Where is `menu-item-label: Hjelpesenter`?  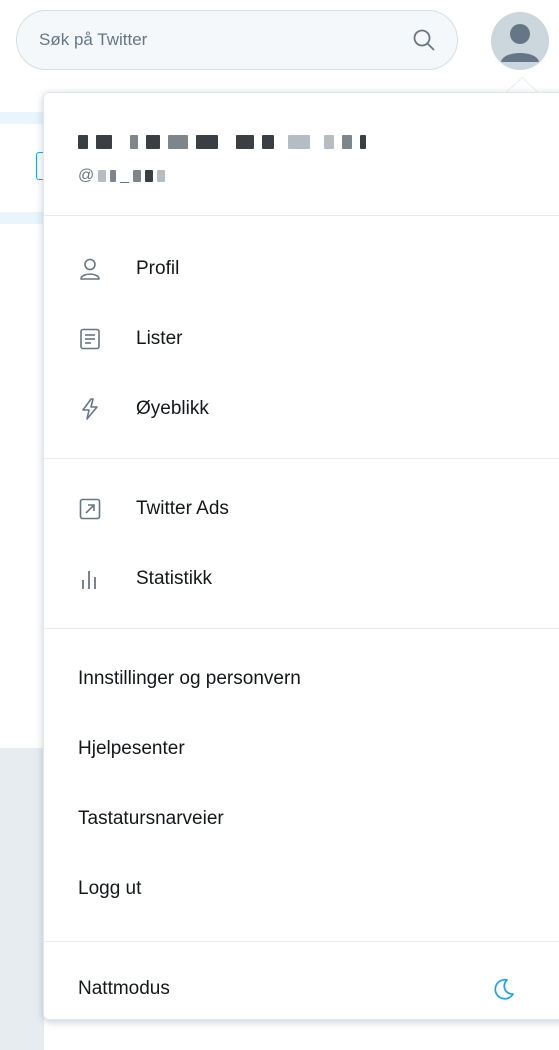 menu-item-label: Hjelpesenter is located at coordinates (131, 748).